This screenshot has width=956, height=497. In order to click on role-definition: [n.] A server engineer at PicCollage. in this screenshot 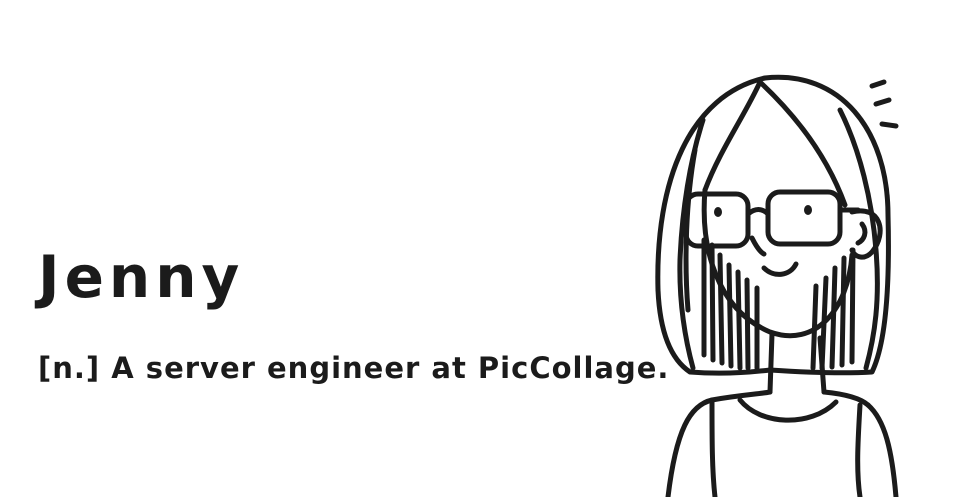, I will do `click(354, 368)`.